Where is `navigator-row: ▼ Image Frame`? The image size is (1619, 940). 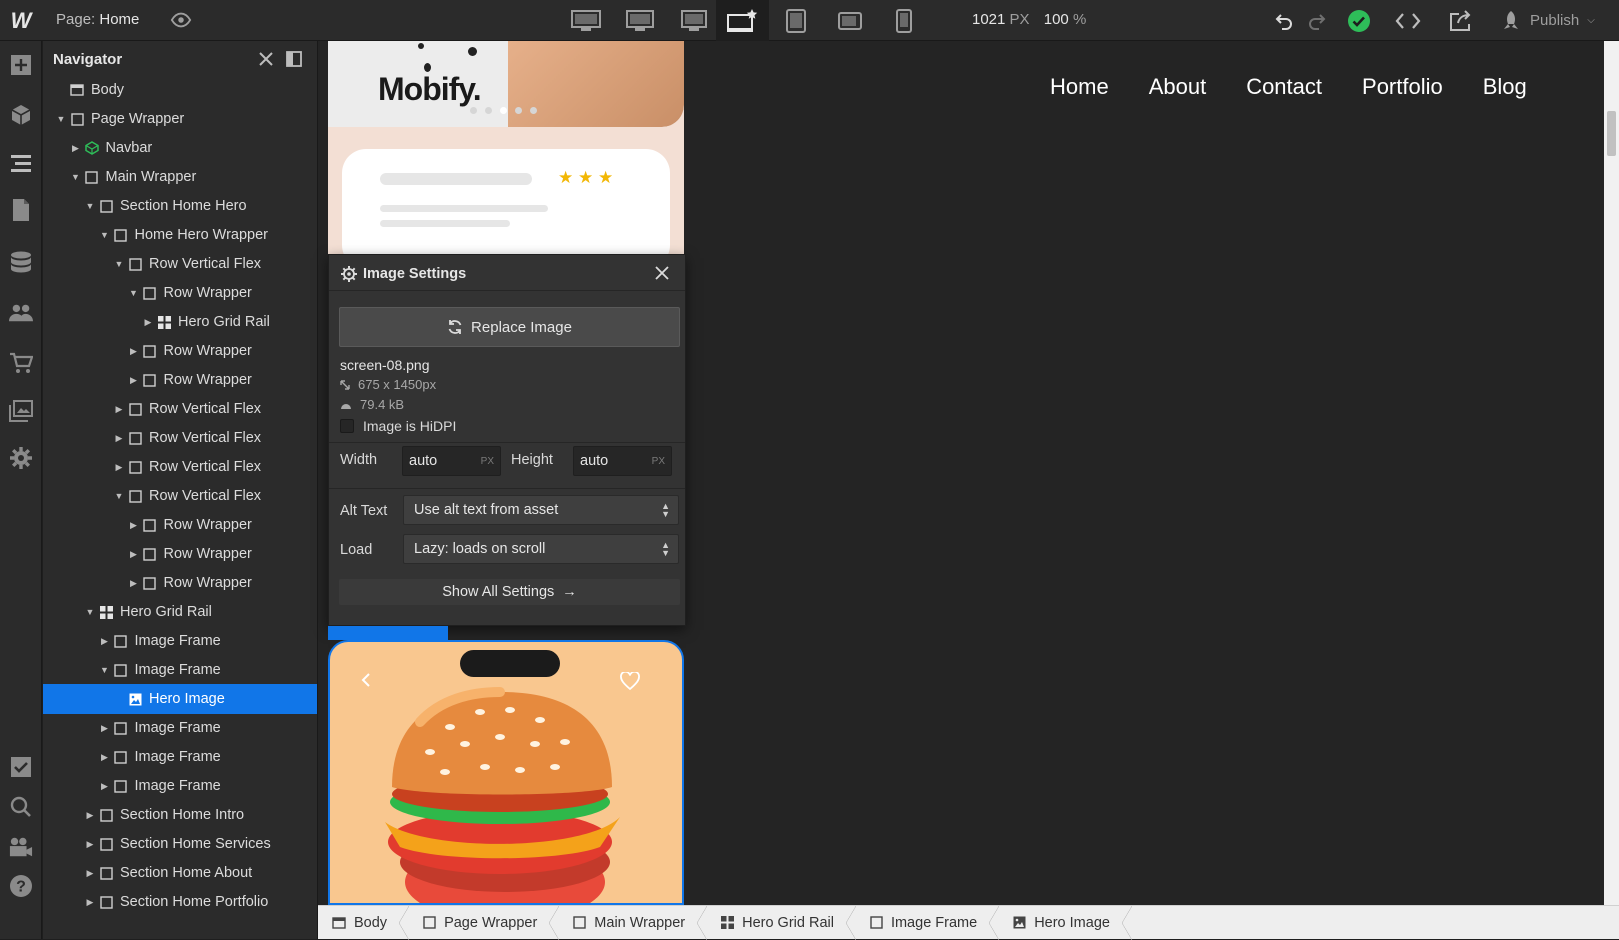
navigator-row: ▼ Image Frame is located at coordinates (180, 670).